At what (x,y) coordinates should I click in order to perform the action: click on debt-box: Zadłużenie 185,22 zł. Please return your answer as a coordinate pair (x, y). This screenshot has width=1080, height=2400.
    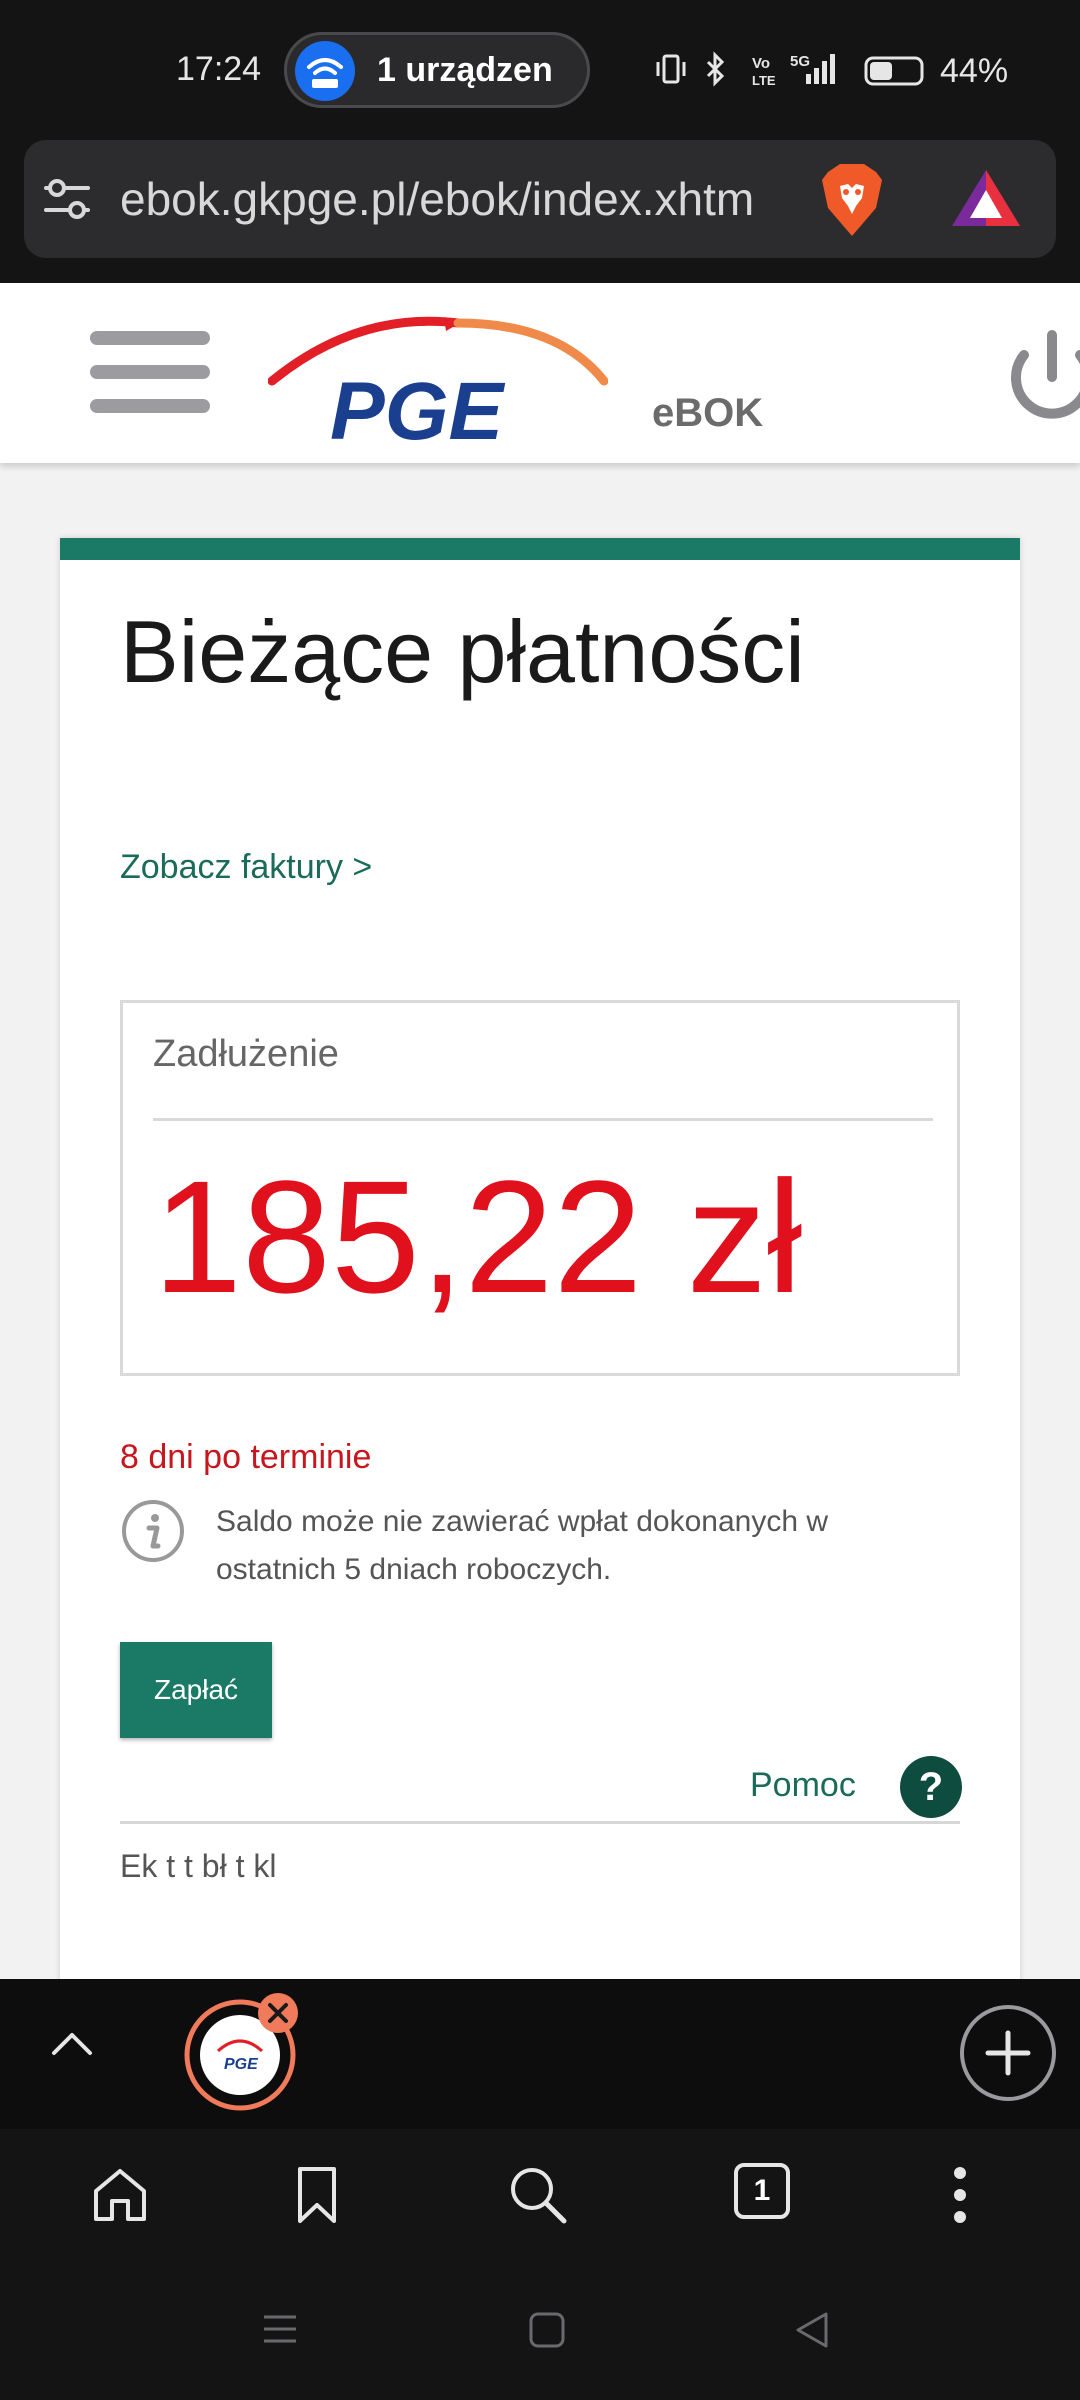
    Looking at the image, I should click on (540, 1188).